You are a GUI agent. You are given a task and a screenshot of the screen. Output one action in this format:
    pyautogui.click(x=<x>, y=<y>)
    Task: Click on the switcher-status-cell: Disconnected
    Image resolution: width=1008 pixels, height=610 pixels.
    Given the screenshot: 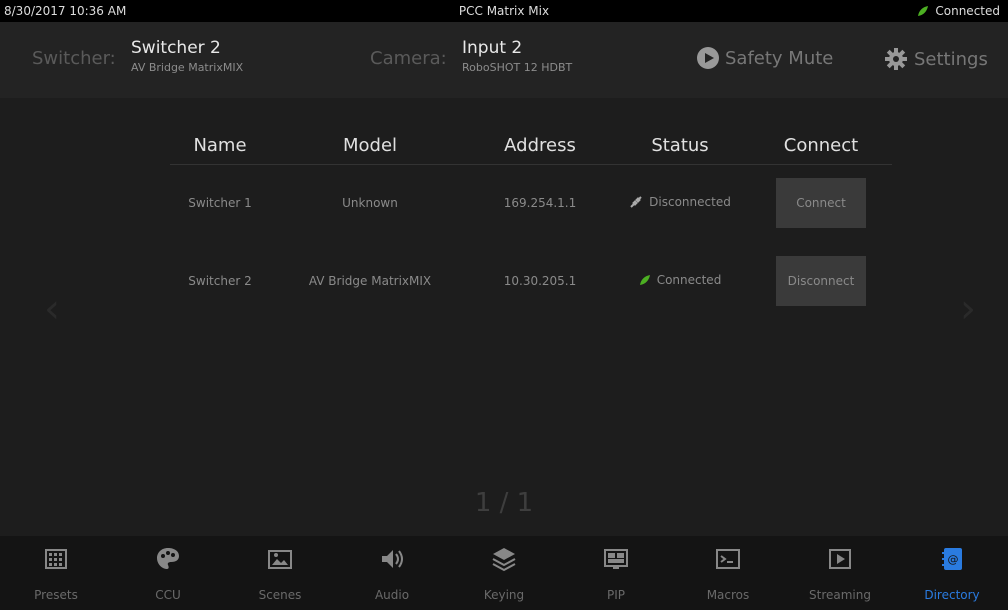 What is the action you would take?
    pyautogui.click(x=680, y=203)
    